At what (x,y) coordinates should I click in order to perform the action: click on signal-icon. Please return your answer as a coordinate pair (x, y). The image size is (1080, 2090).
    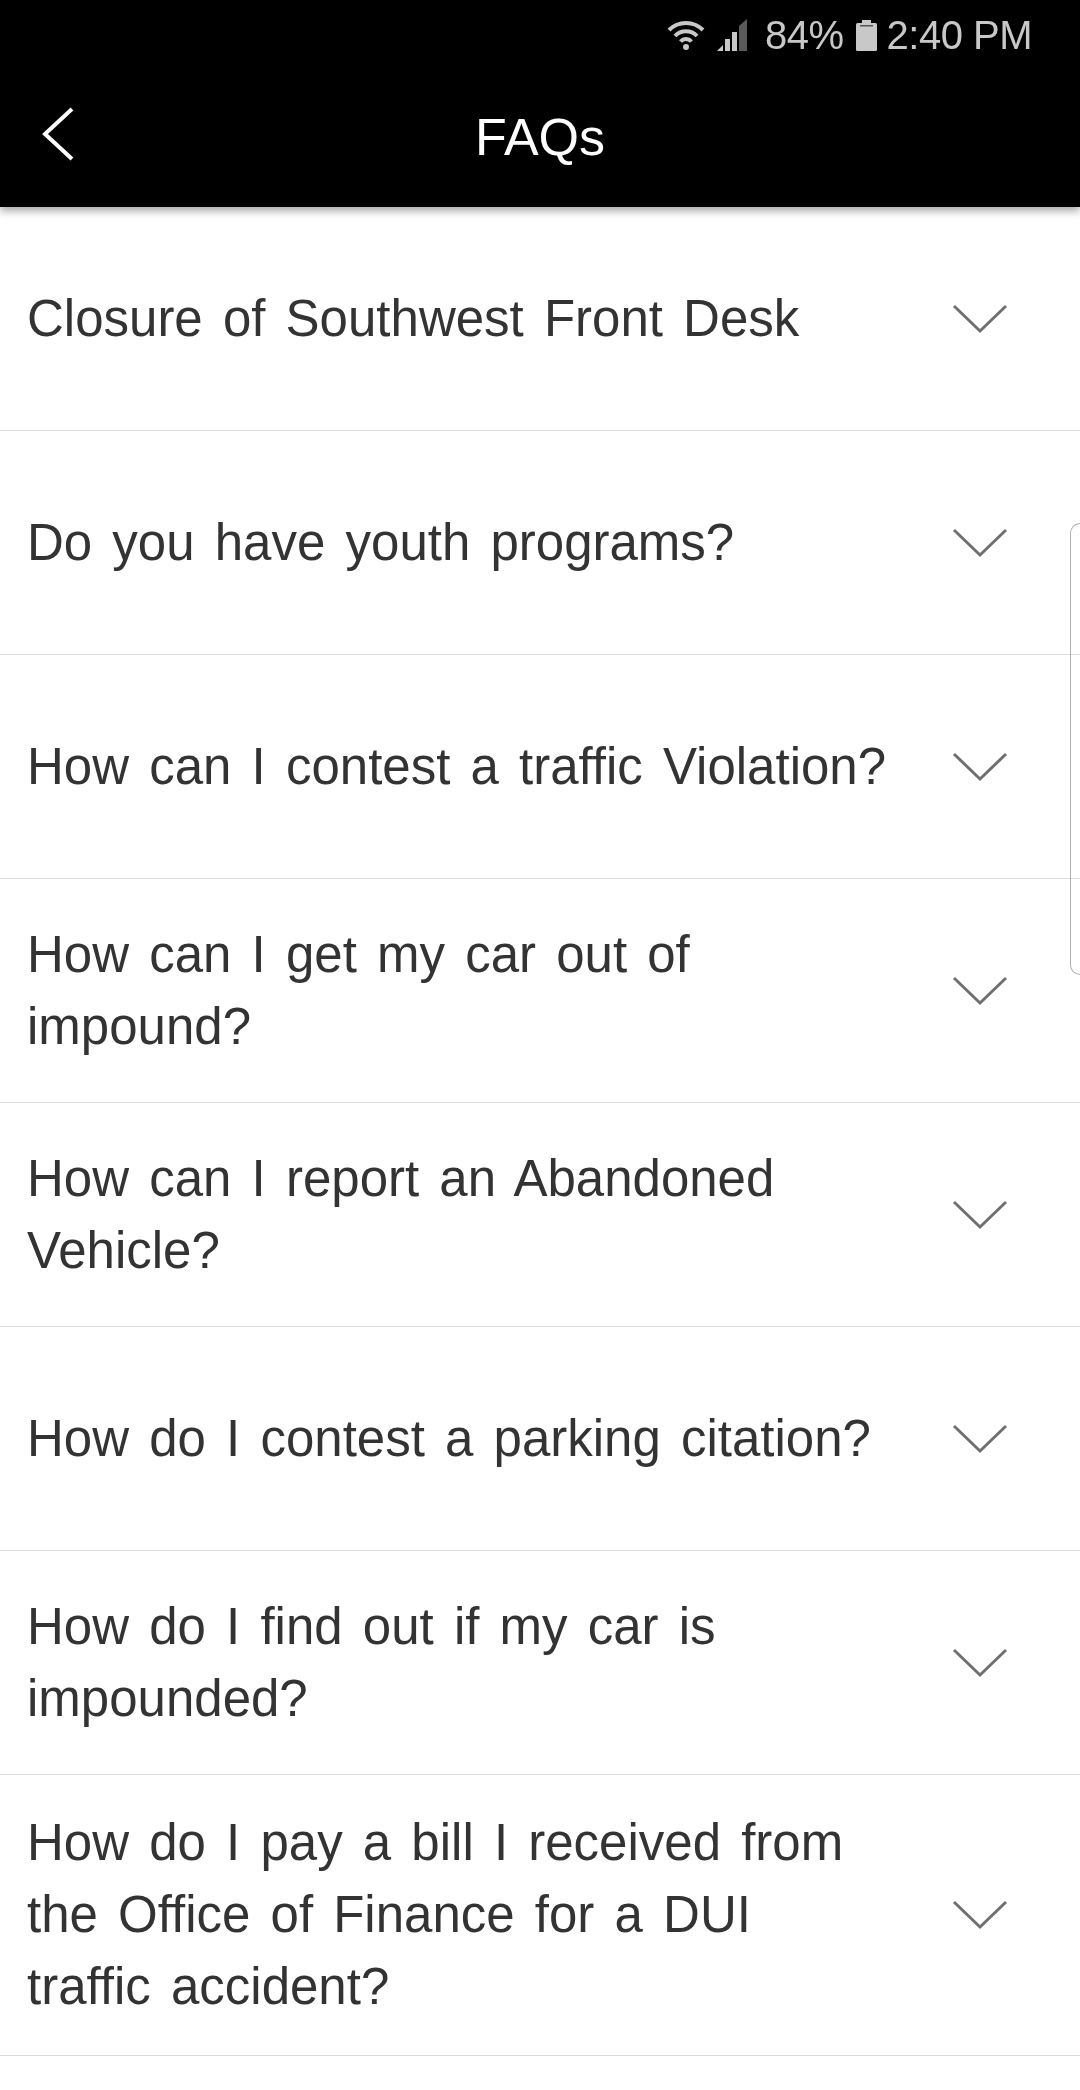
    Looking at the image, I should click on (731, 35).